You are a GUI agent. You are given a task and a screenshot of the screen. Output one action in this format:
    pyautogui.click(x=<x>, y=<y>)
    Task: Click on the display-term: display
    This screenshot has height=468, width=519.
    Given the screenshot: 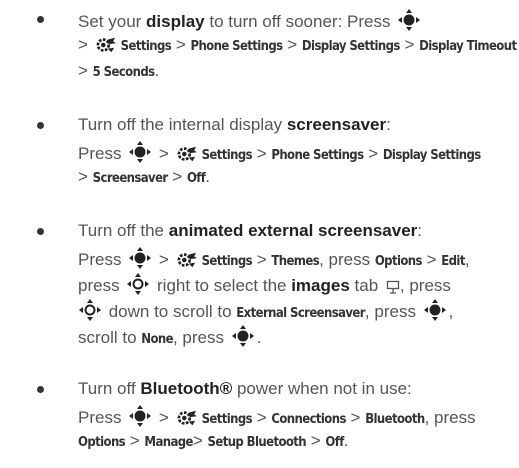 What is the action you would take?
    pyautogui.click(x=175, y=21)
    